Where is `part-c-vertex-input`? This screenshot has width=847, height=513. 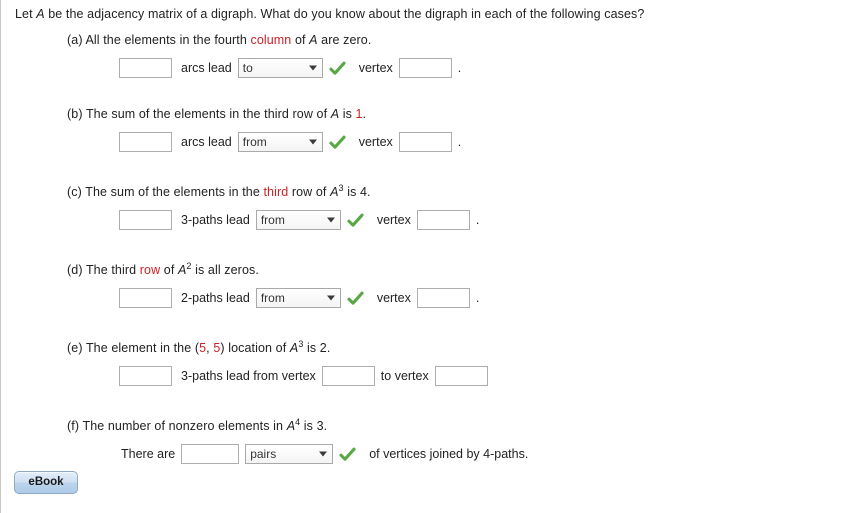
part-c-vertex-input is located at coordinates (443, 220).